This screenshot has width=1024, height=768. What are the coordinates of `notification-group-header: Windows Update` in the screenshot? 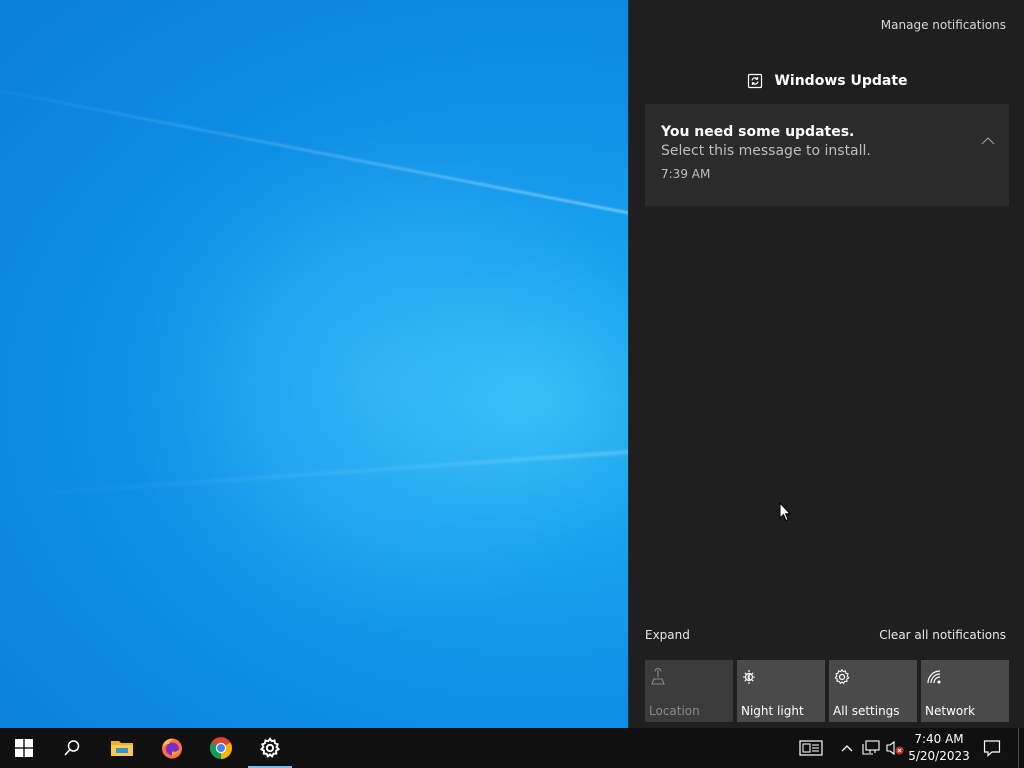 It's located at (826, 81).